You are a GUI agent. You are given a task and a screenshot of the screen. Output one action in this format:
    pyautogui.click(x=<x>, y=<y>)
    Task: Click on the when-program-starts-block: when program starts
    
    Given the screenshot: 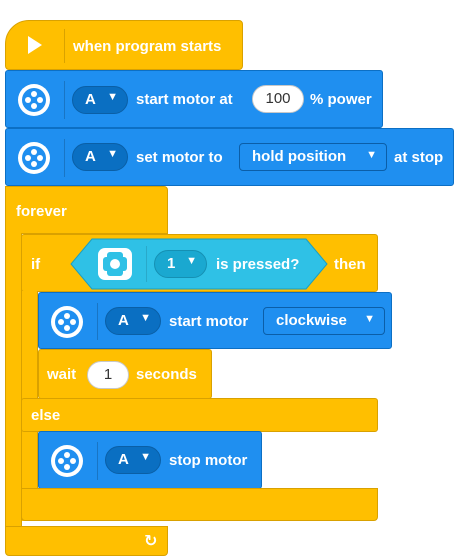 What is the action you would take?
    pyautogui.click(x=124, y=45)
    